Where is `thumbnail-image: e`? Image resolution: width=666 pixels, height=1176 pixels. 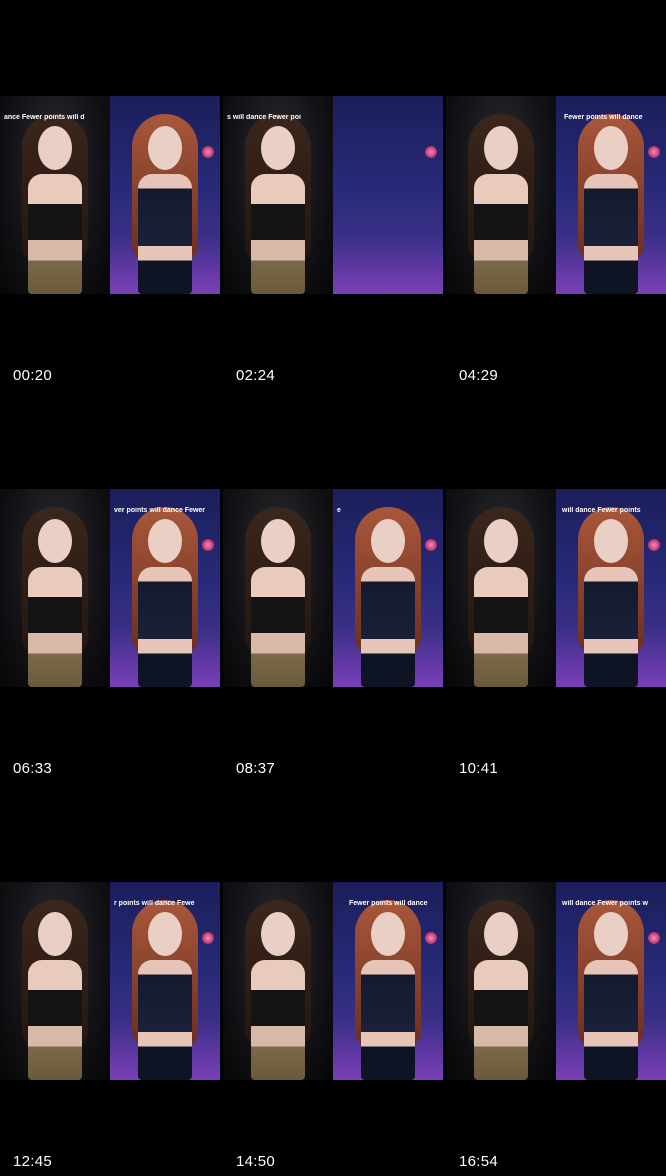 thumbnail-image: e is located at coordinates (333, 588).